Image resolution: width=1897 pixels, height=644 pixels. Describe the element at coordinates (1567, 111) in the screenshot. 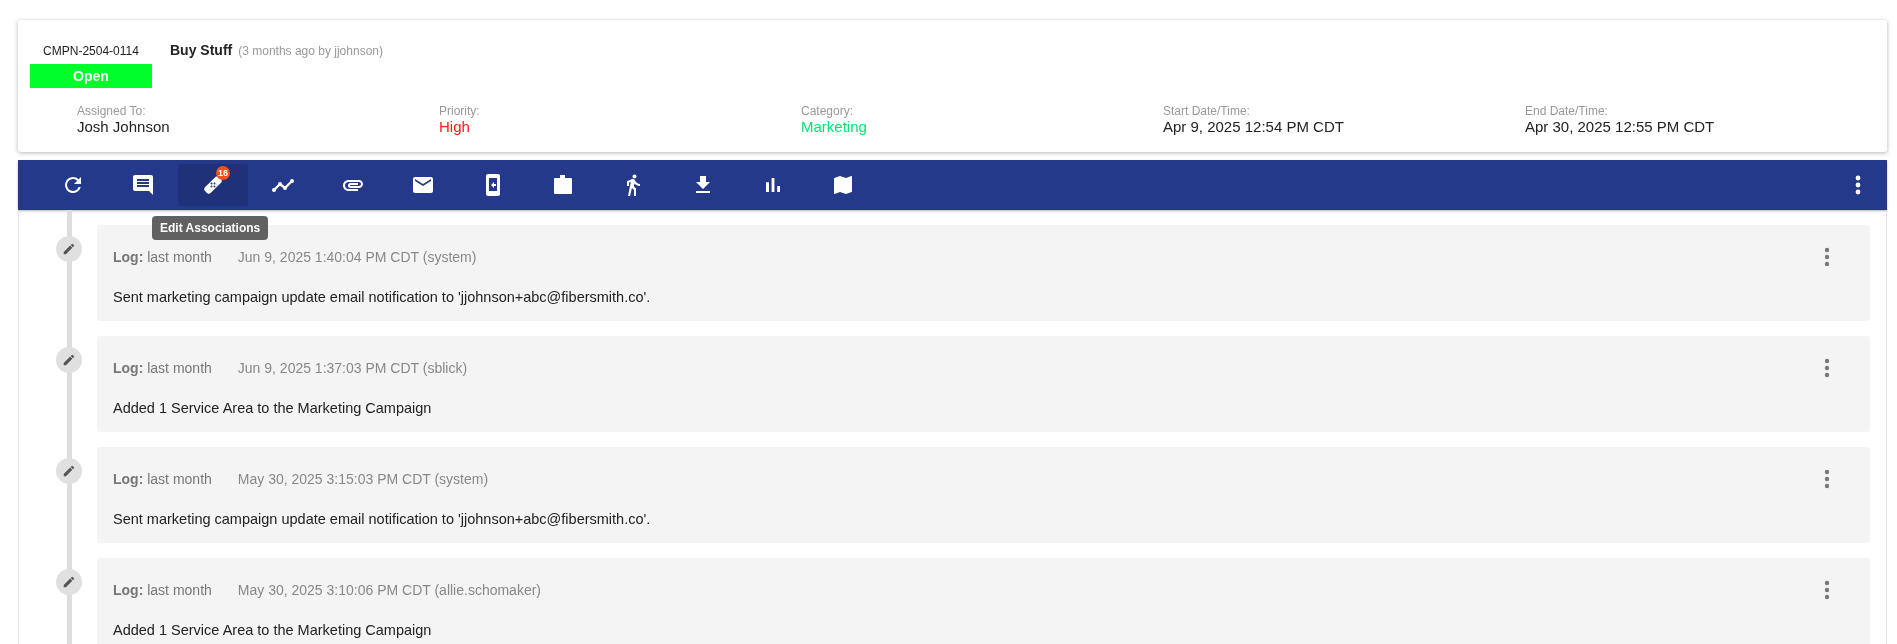

I see `field-label: End Date/Time:` at that location.